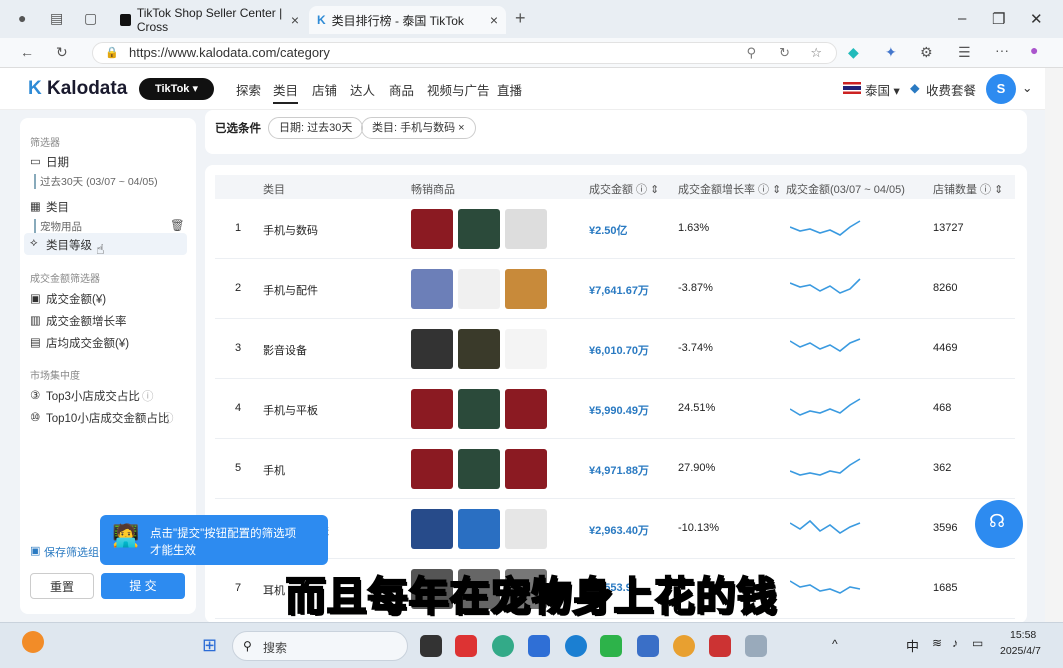 The height and width of the screenshot is (668, 1063). I want to click on header-shops: 店铺数量 ⓘ ⇕, so click(968, 189).